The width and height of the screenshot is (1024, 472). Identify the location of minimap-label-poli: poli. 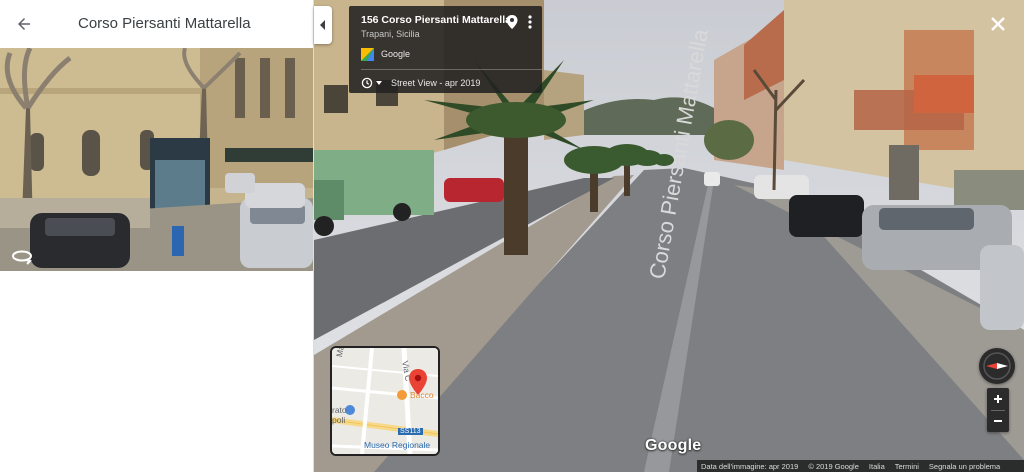
(339, 420).